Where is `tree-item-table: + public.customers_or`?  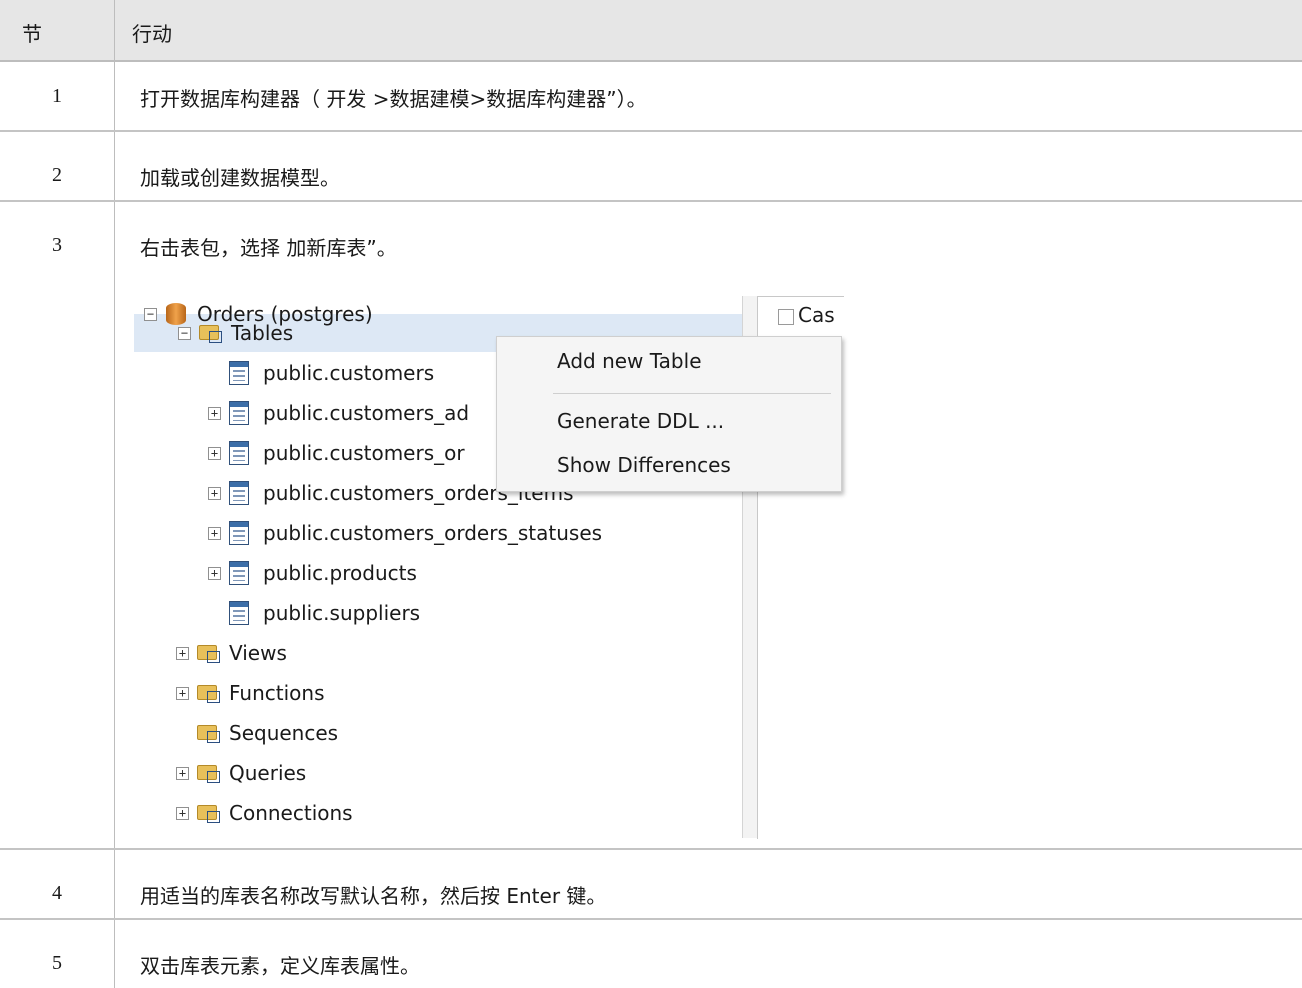 tree-item-table: + public.customers_or is located at coordinates (336, 453).